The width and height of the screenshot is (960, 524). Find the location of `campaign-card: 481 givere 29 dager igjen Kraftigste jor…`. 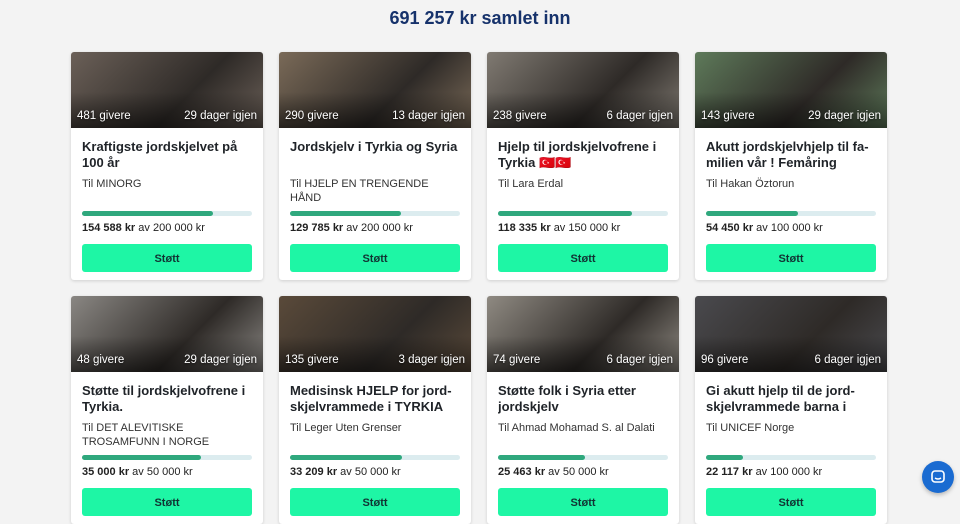

campaign-card: 481 givere 29 dager igjen Kraftigste jor… is located at coordinates (167, 166).